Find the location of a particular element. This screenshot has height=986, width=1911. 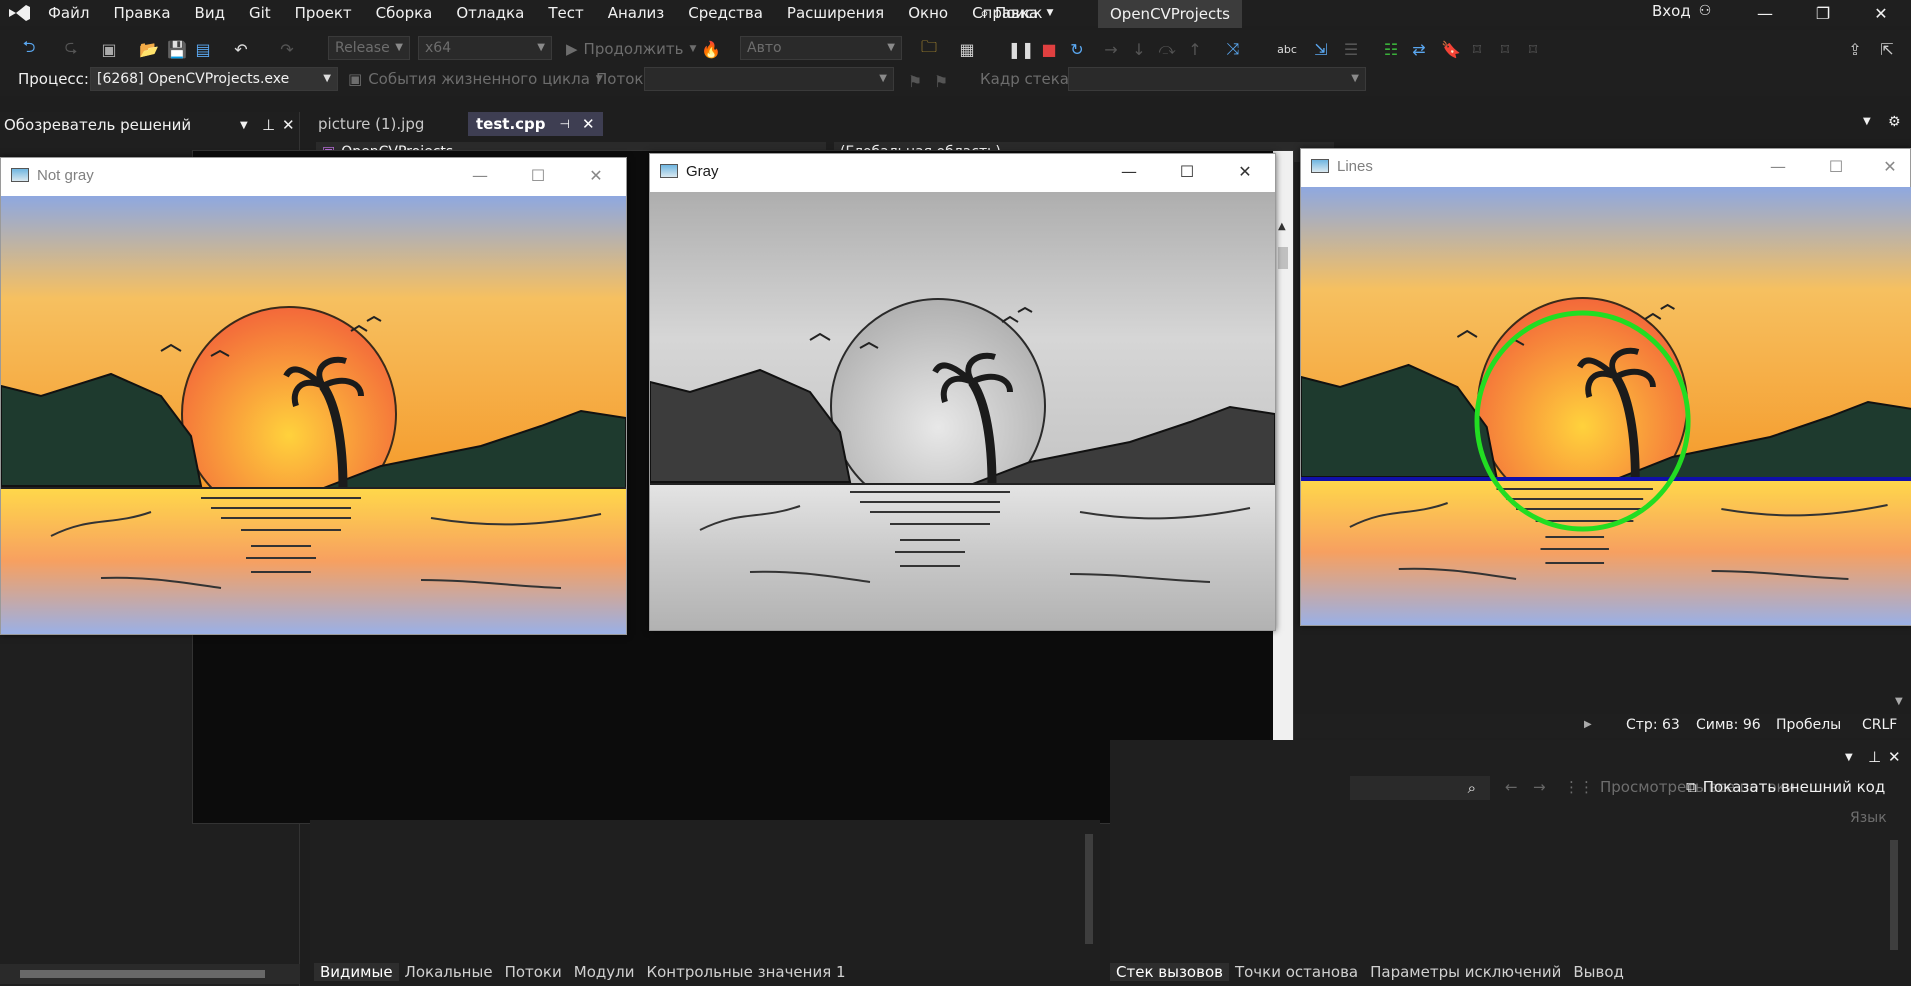

console-scrollbar: ▲ ▼ is located at coordinates (1283, 487).